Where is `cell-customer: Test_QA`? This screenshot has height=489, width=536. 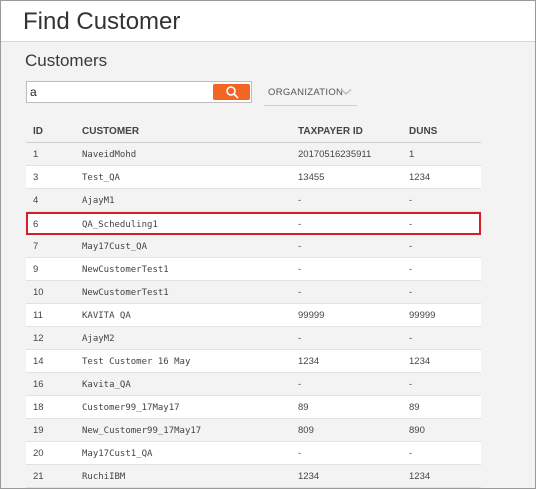
cell-customer: Test_QA is located at coordinates (101, 178).